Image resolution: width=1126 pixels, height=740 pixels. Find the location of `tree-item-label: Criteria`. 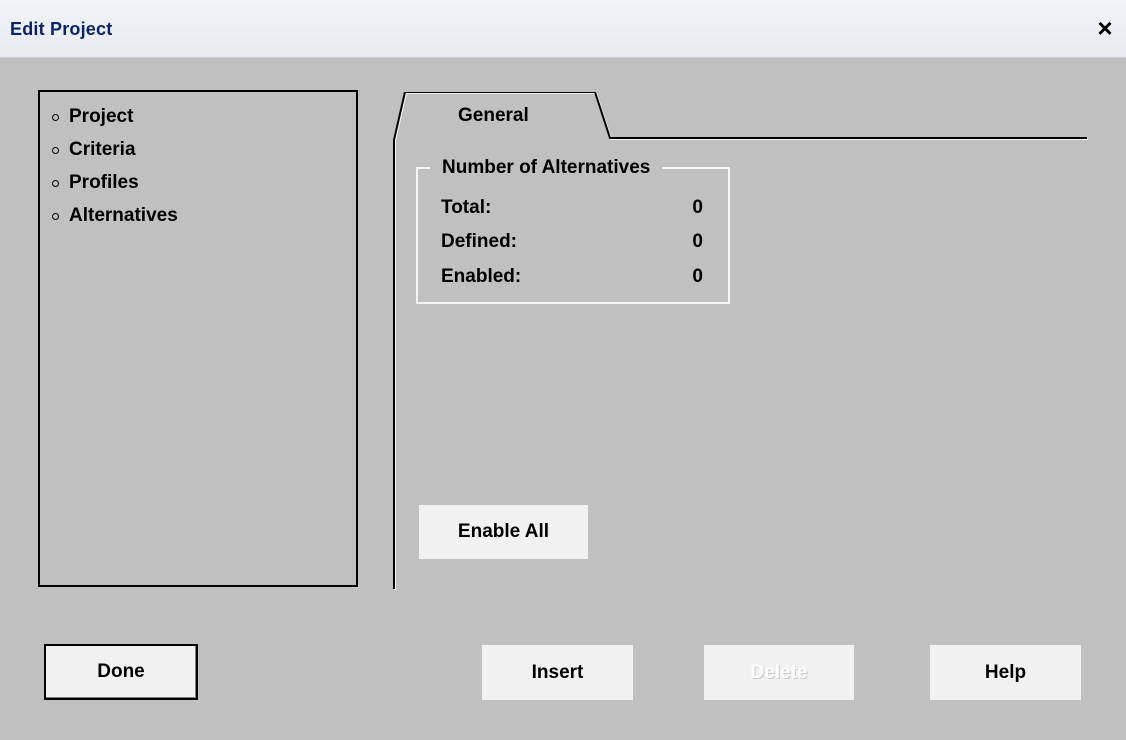

tree-item-label: Criteria is located at coordinates (102, 149).